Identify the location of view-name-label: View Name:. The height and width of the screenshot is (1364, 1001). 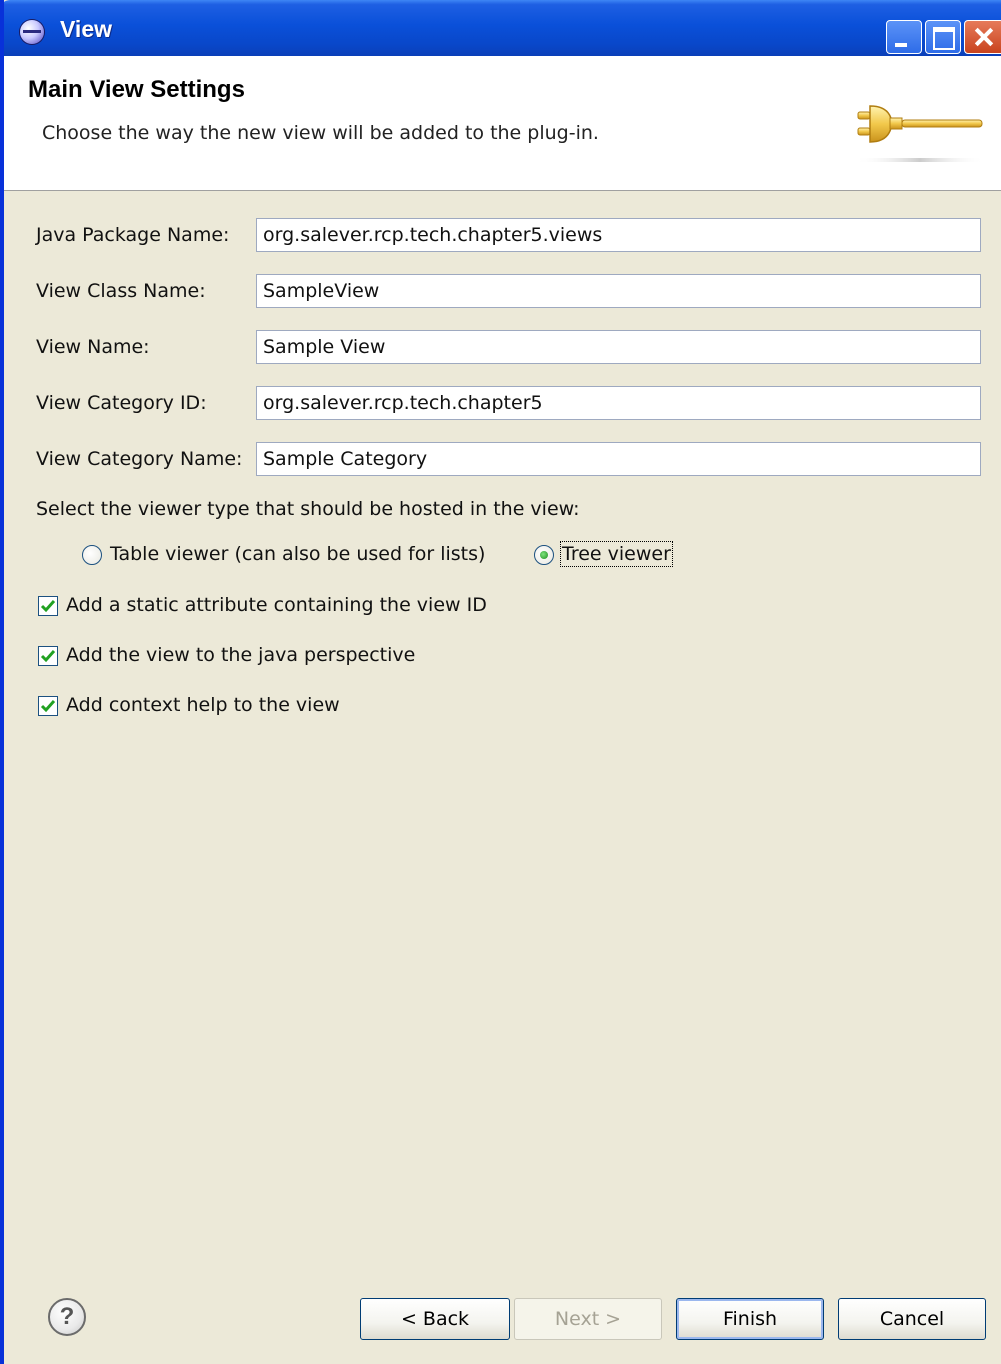
(93, 347).